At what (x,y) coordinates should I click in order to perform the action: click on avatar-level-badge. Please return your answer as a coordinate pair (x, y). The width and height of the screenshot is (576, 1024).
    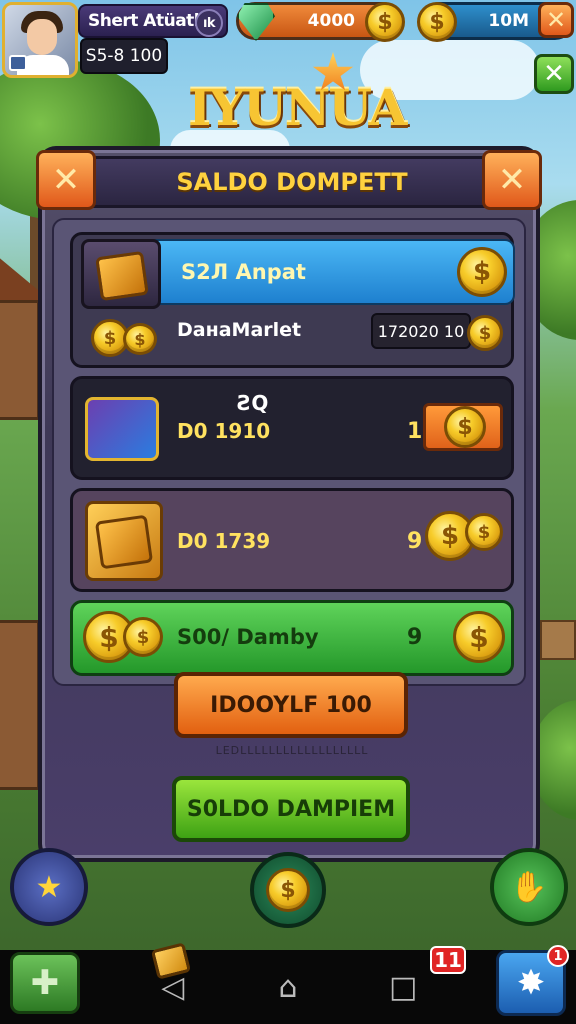
    Looking at the image, I should click on (18, 63).